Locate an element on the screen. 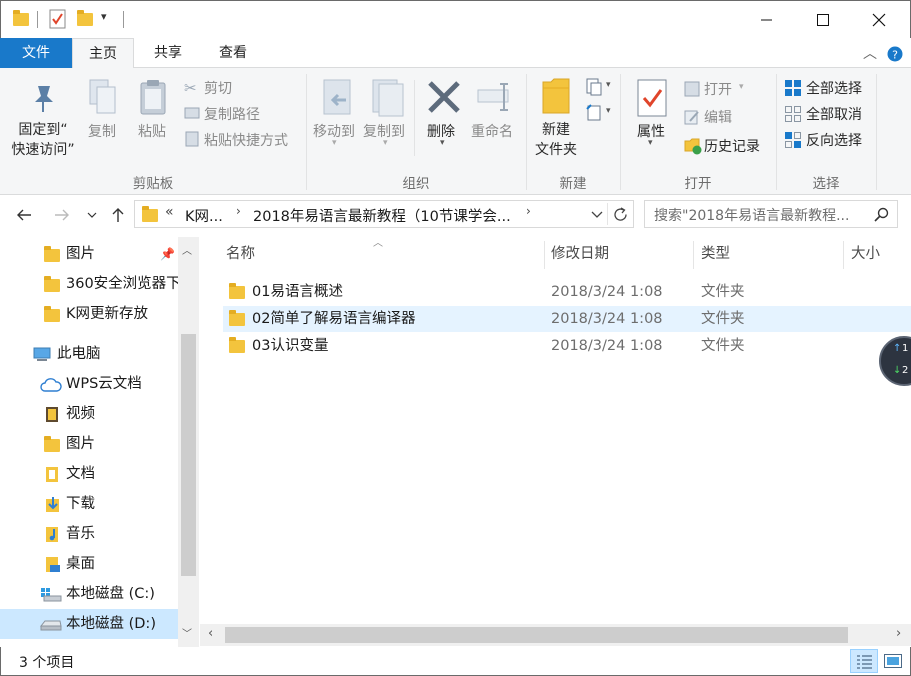 The image size is (911, 676). table-row: 02简单了解易语言编译器 2018/3/24 1:08 文件夹 is located at coordinates (567, 319).